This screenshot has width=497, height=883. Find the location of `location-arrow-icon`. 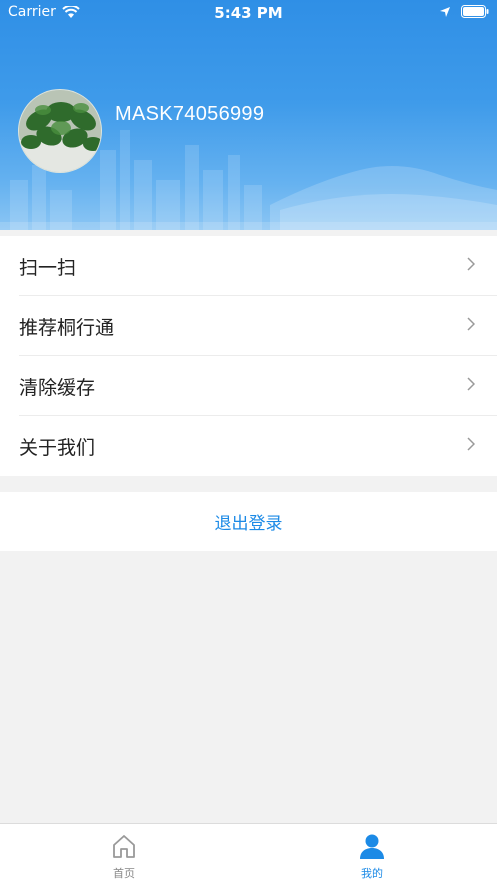

location-arrow-icon is located at coordinates (445, 11).